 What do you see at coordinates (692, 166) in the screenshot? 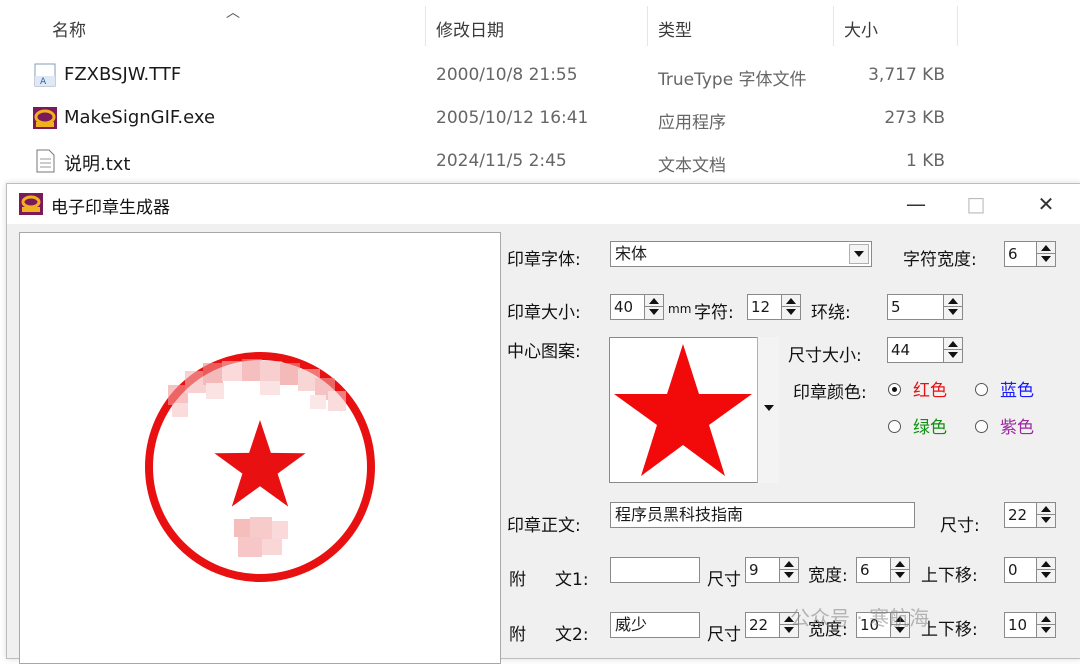
I see `file-type: 文本文档` at bounding box center [692, 166].